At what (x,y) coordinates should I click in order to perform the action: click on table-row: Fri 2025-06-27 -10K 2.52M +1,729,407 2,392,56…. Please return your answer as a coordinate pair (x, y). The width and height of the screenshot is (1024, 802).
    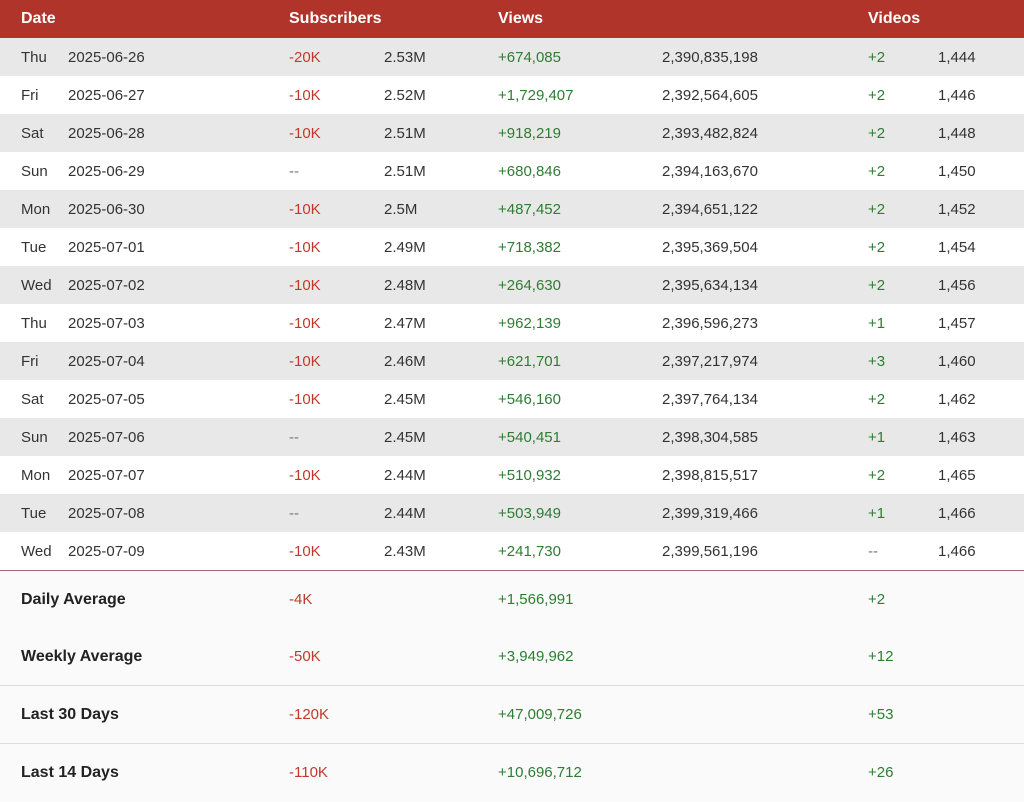
    Looking at the image, I should click on (512, 95).